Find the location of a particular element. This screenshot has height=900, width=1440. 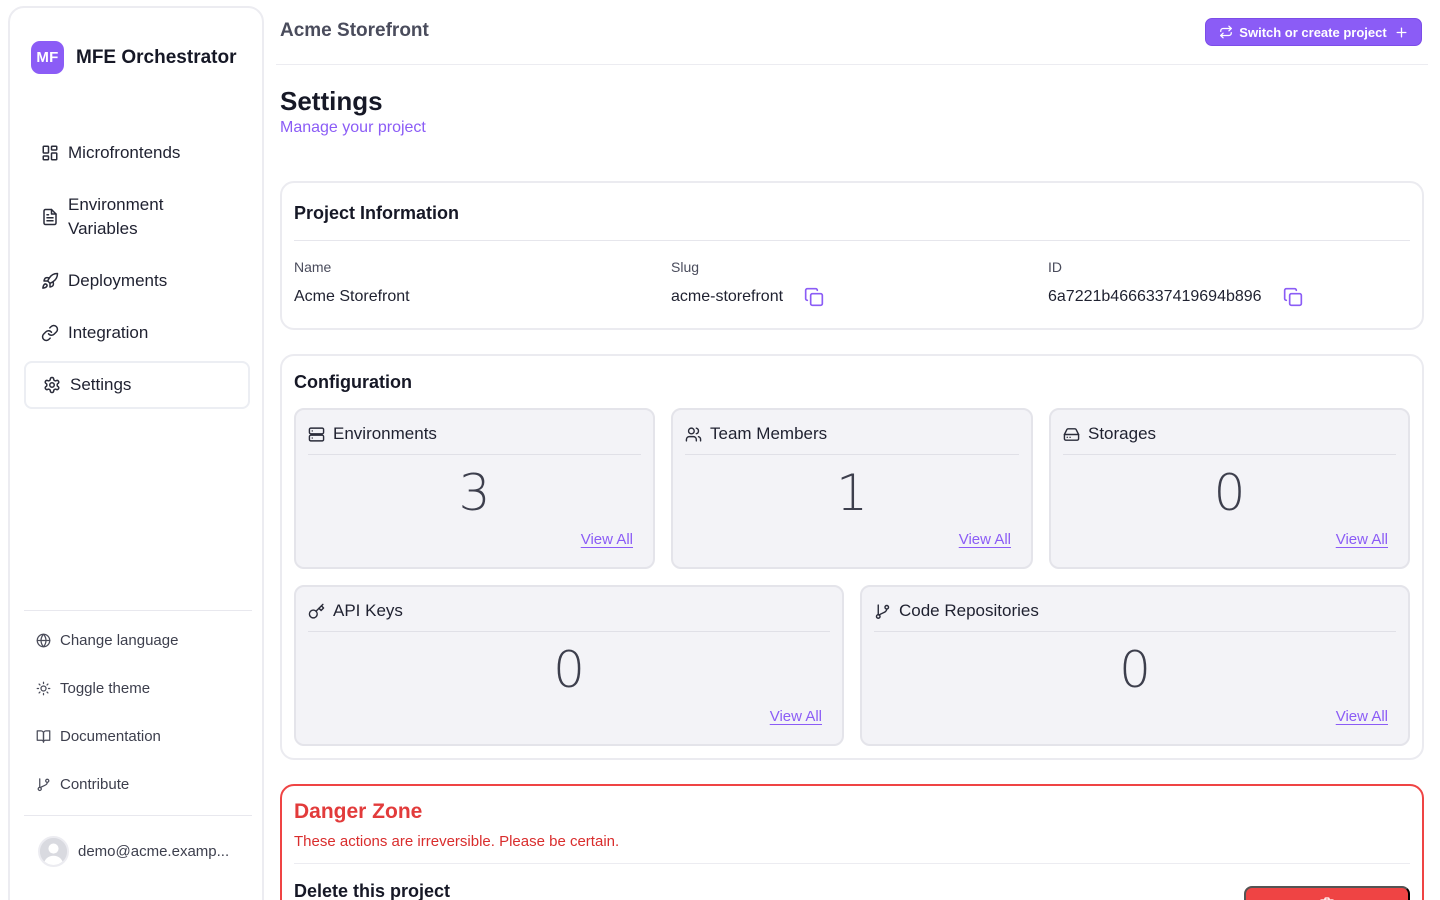

environments-card: Environments 3 View All is located at coordinates (474, 488).